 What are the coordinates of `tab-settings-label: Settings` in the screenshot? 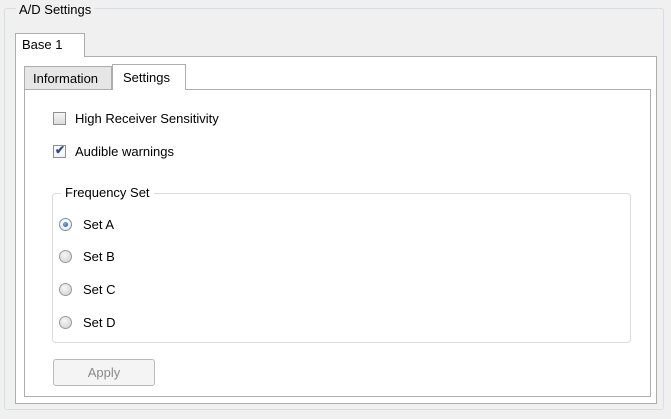 It's located at (146, 77).